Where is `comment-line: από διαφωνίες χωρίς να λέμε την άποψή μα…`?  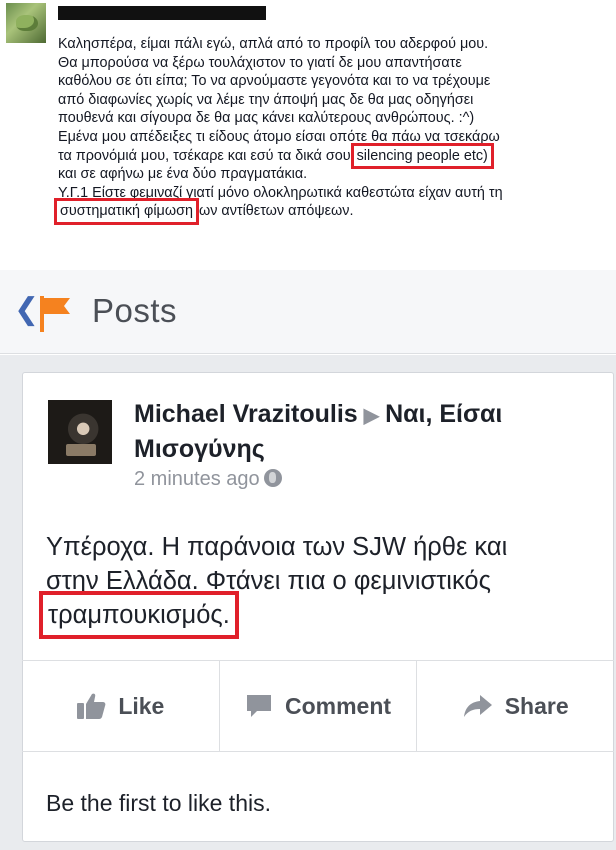 comment-line: από διαφωνίες χωρίς να λέμε την άποψή μα… is located at coordinates (266, 99).